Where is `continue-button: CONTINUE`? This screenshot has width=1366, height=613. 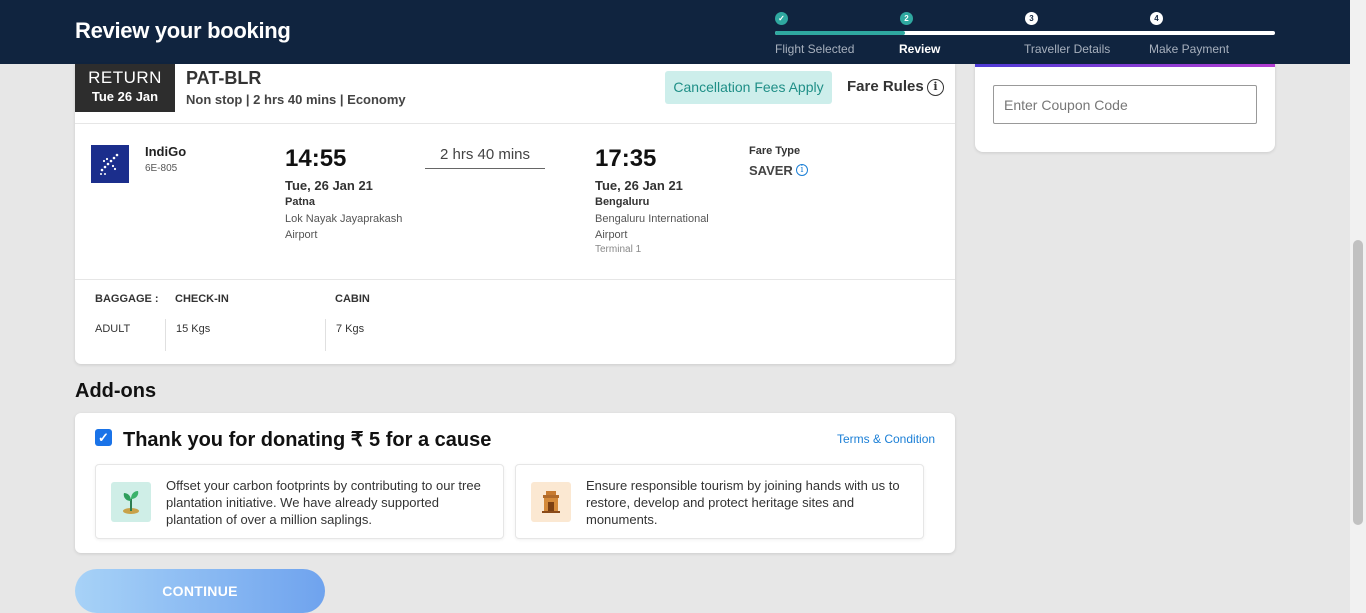 continue-button: CONTINUE is located at coordinates (200, 591).